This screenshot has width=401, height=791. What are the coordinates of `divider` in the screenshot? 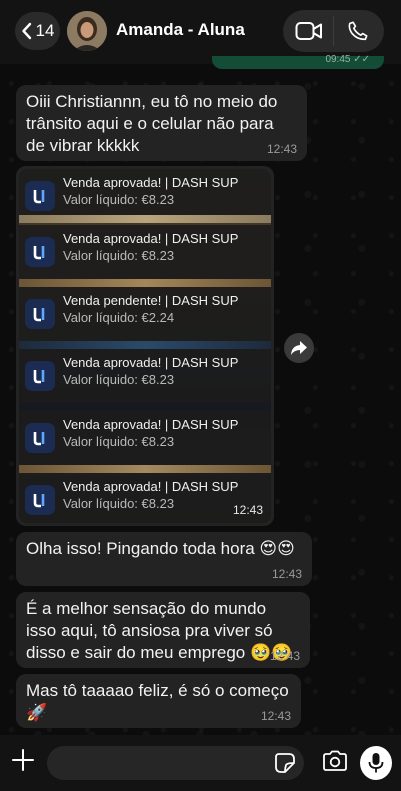 It's located at (333, 31).